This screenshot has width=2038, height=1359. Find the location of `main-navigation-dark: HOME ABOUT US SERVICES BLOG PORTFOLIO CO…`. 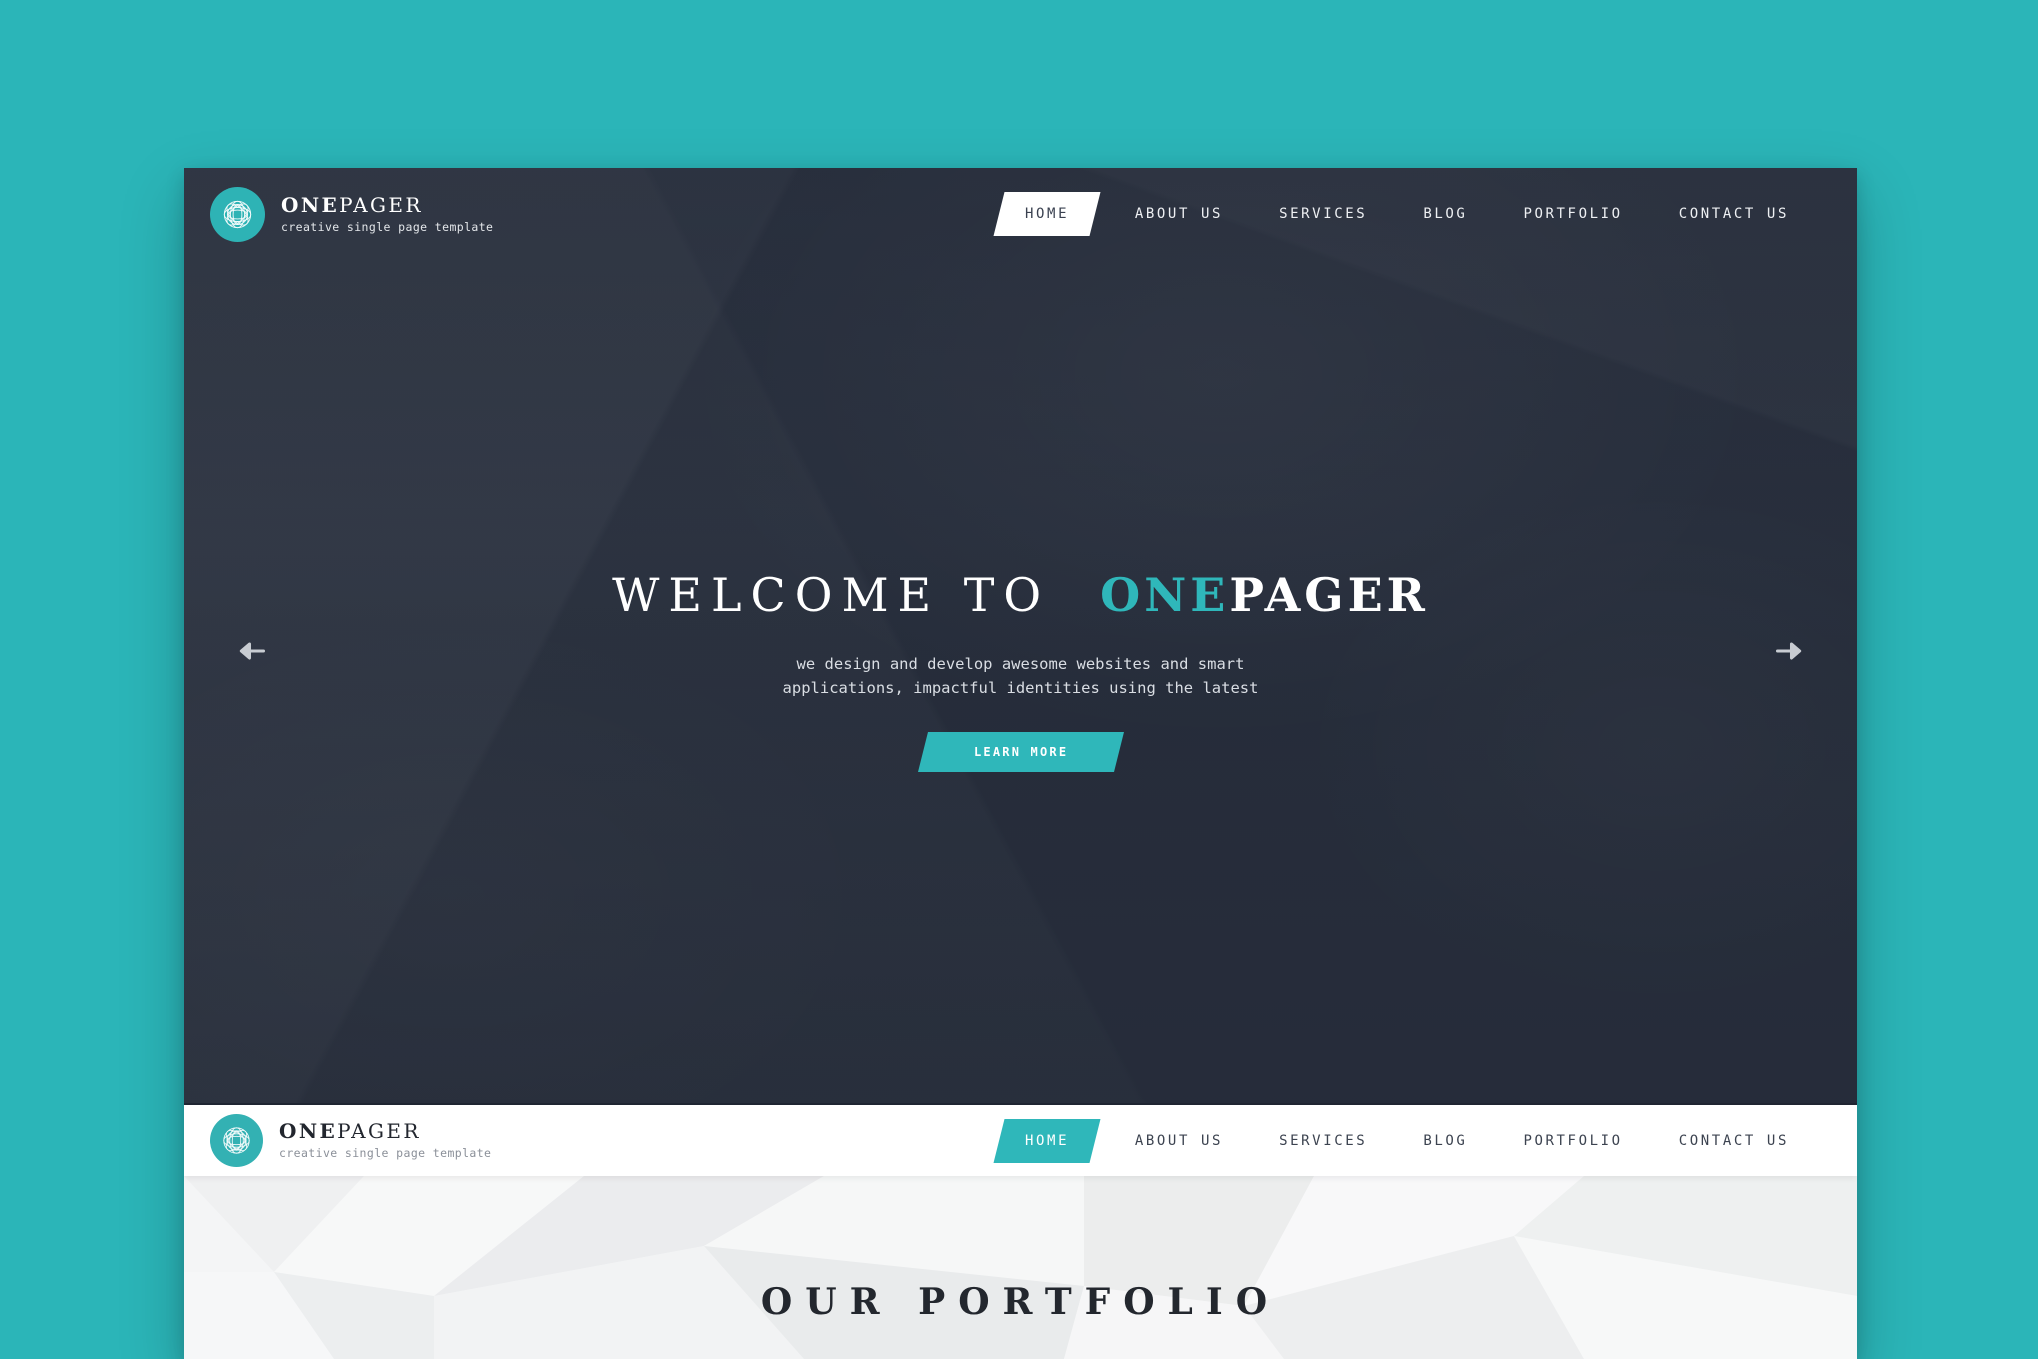

main-navigation-dark: HOME ABOUT US SERVICES BLOG PORTFOLIO CO… is located at coordinates (1405, 214).